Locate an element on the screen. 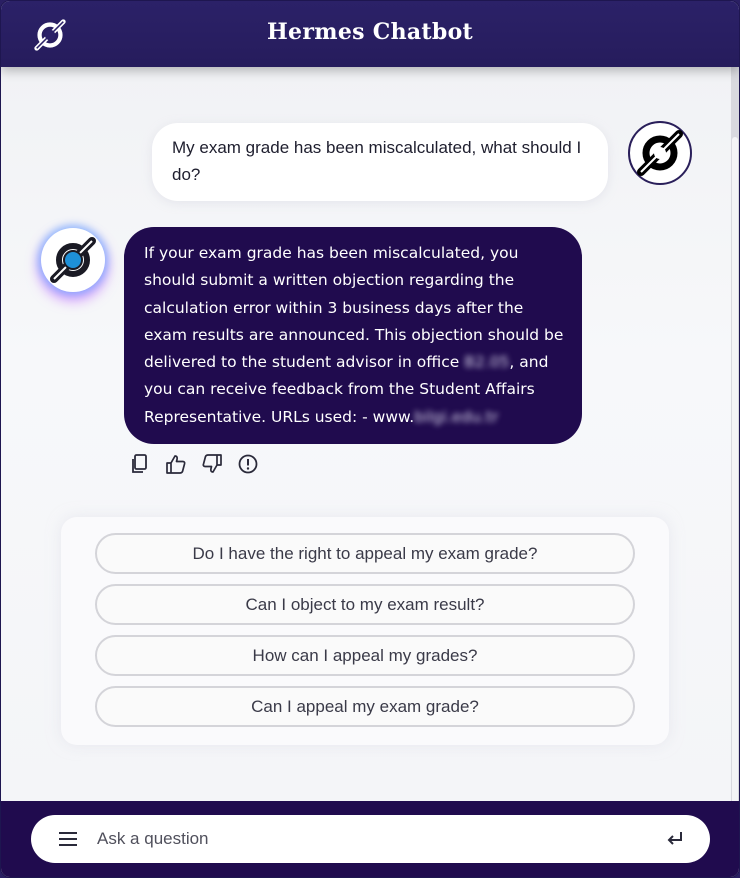 The width and height of the screenshot is (740, 878). scrollbar is located at coordinates (735, 462).